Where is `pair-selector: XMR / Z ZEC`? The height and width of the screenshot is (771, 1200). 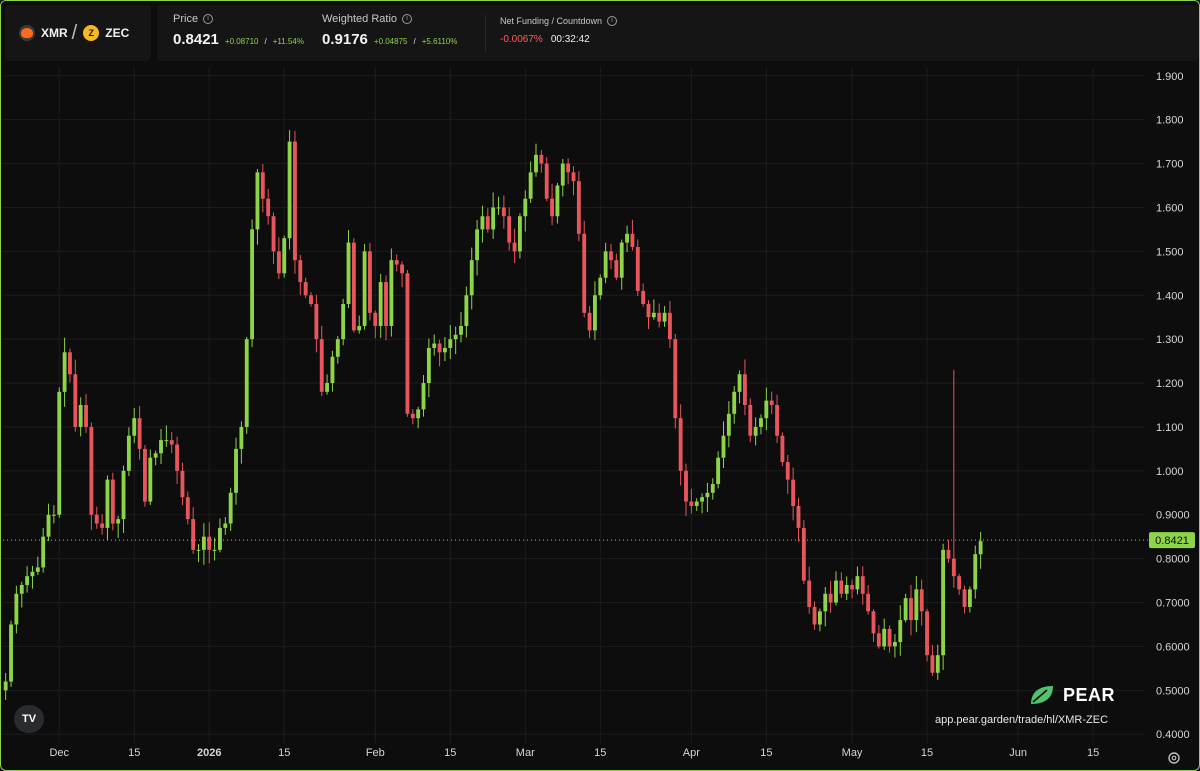
pair-selector: XMR / Z ZEC is located at coordinates (78, 33).